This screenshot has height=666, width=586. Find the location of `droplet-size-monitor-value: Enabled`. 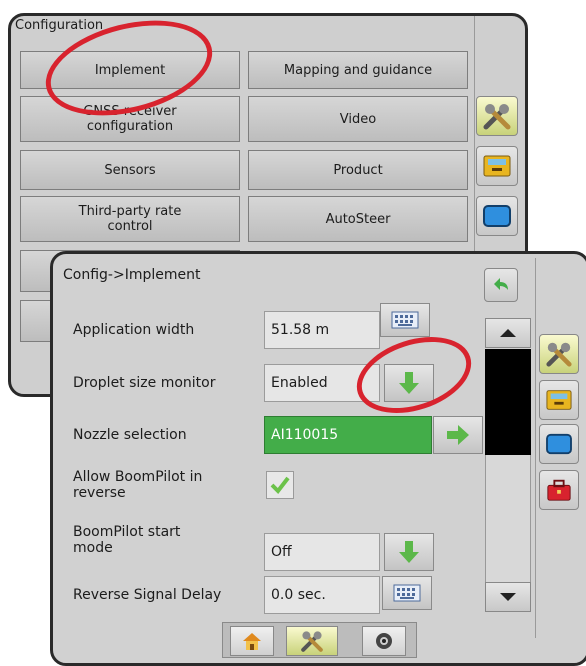

droplet-size-monitor-value: Enabled is located at coordinates (322, 383).